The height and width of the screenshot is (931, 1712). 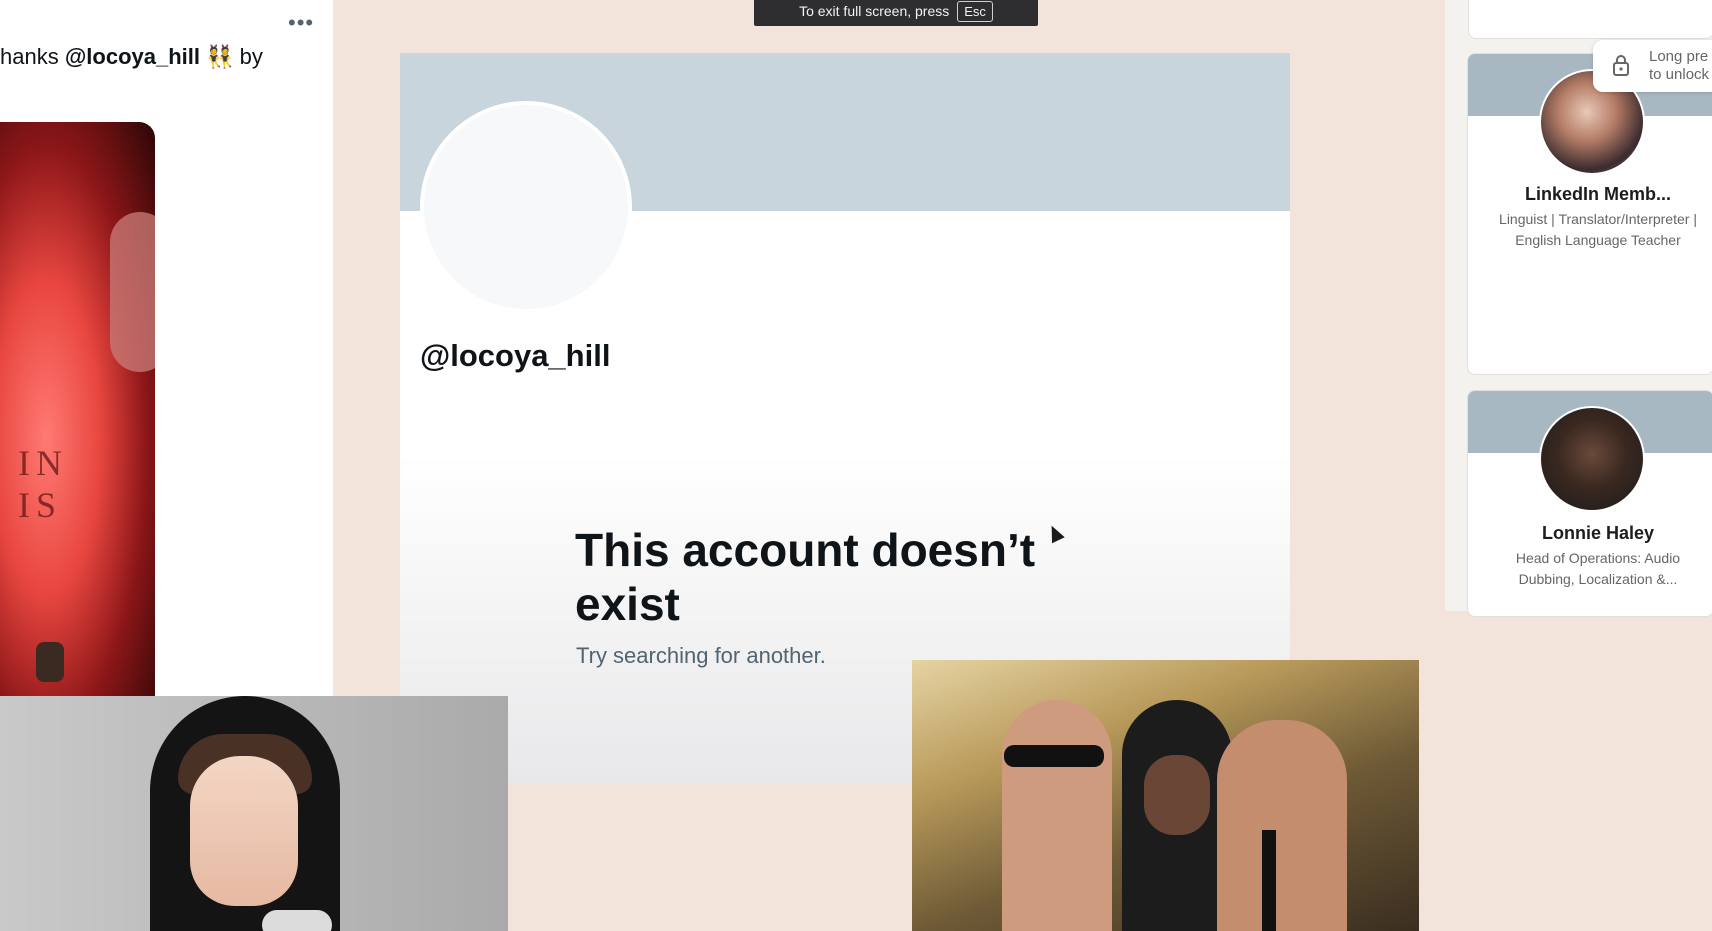 What do you see at coordinates (1598, 219) in the screenshot?
I see `headline-line: Linguist | Translator/Interpreter |` at bounding box center [1598, 219].